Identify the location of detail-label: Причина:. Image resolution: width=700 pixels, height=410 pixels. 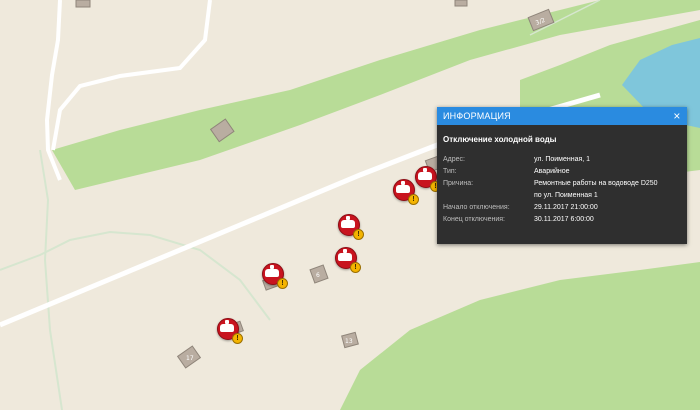
(458, 183).